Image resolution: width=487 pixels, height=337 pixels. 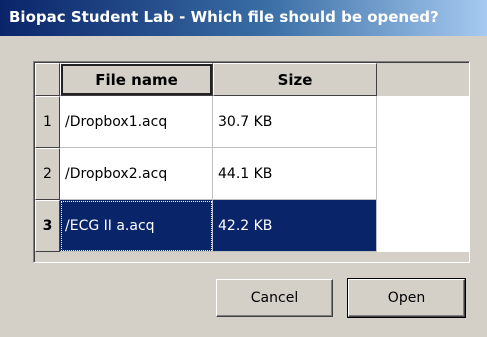 What do you see at coordinates (274, 298) in the screenshot?
I see `cancel-button: Cancel` at bounding box center [274, 298].